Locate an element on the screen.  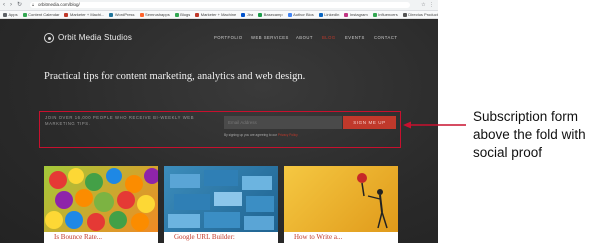
bookmark-label: Directus Product is located at coordinates (423, 14).